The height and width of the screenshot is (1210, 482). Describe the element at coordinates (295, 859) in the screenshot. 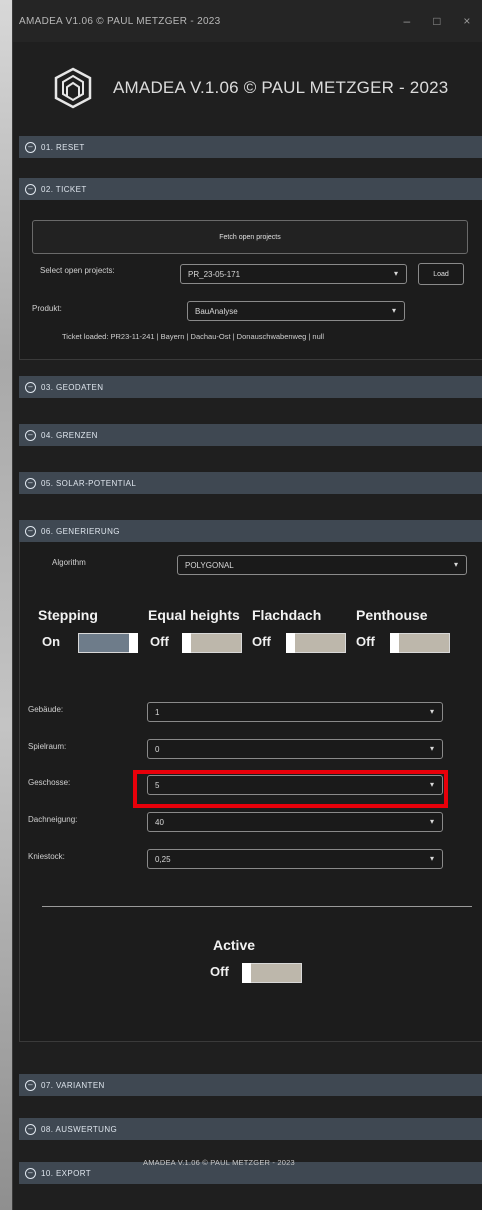

I see `kniestock-select: 0,25 ▾` at that location.